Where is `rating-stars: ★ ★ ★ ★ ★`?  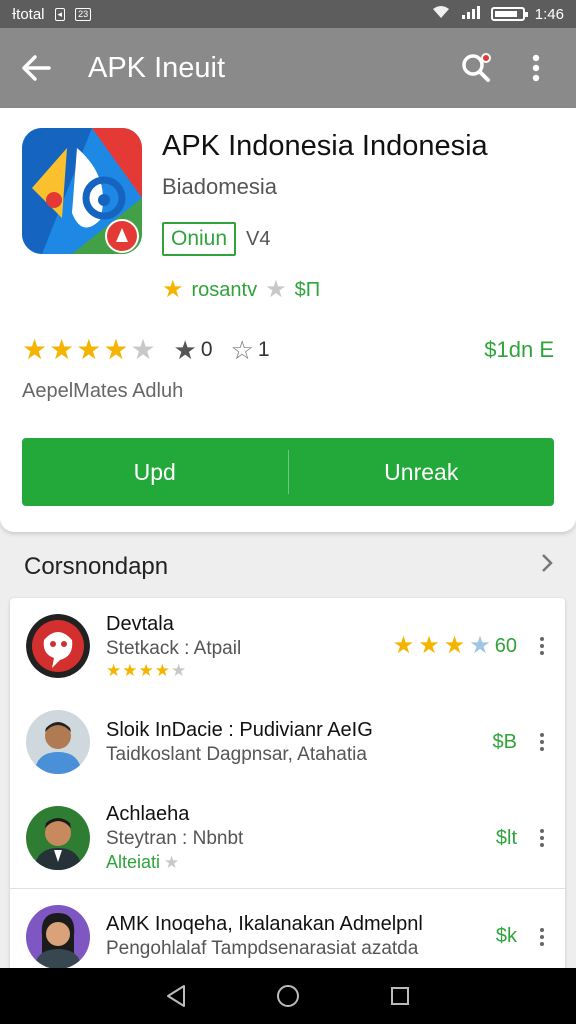
rating-stars: ★ ★ ★ ★ ★ is located at coordinates (89, 350).